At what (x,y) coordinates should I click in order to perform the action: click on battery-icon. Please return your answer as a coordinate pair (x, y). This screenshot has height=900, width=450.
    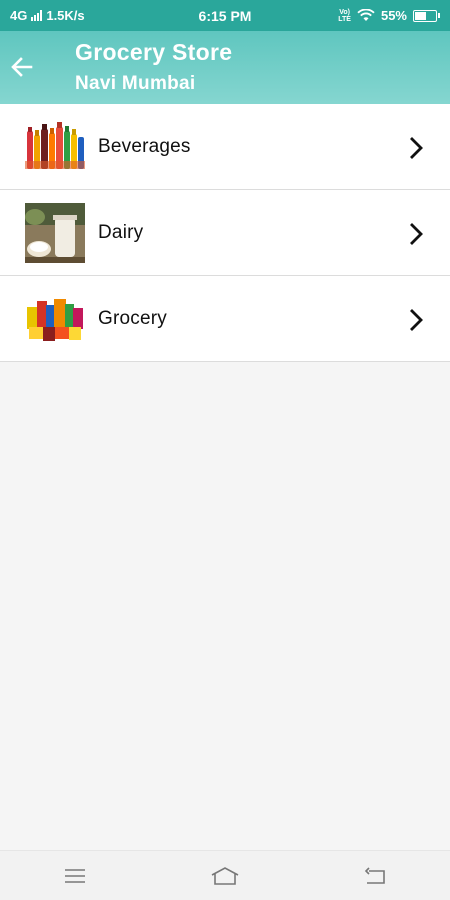
    Looking at the image, I should click on (426, 15).